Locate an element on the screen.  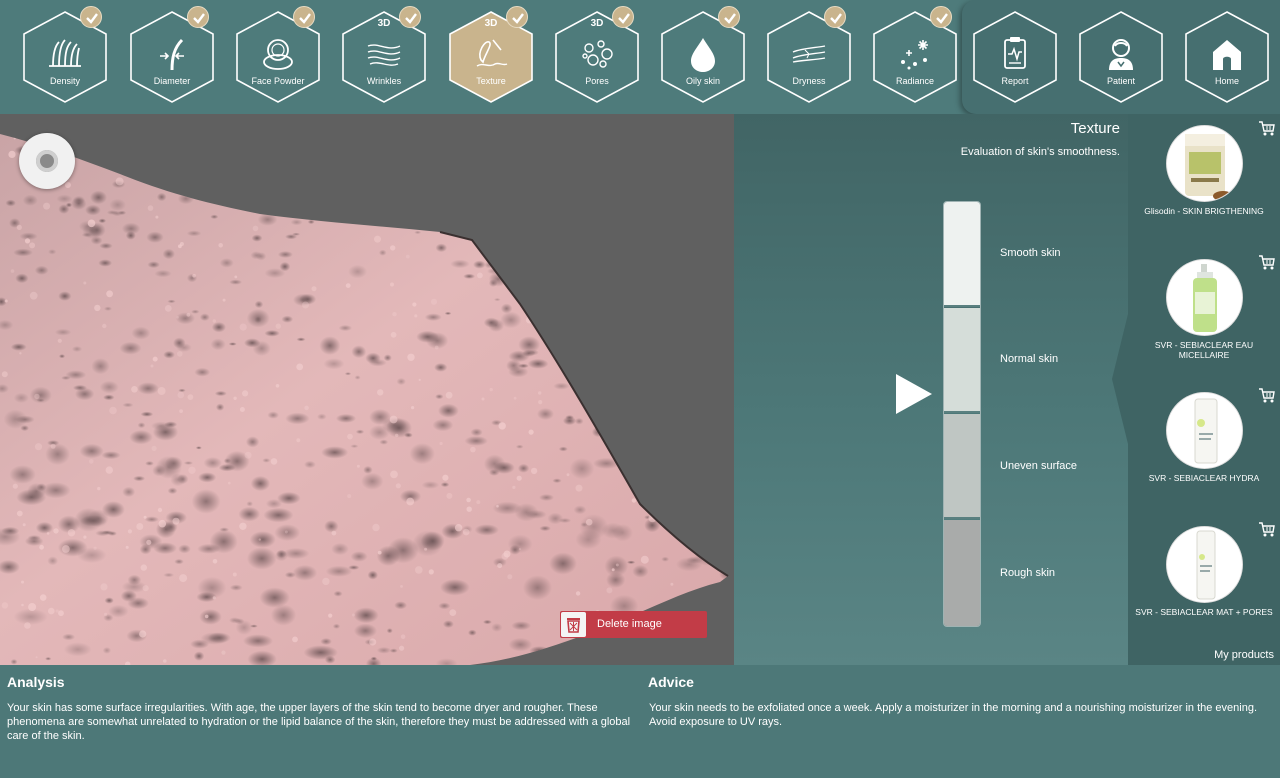
nav-label: Patient is located at coordinates (1121, 81).